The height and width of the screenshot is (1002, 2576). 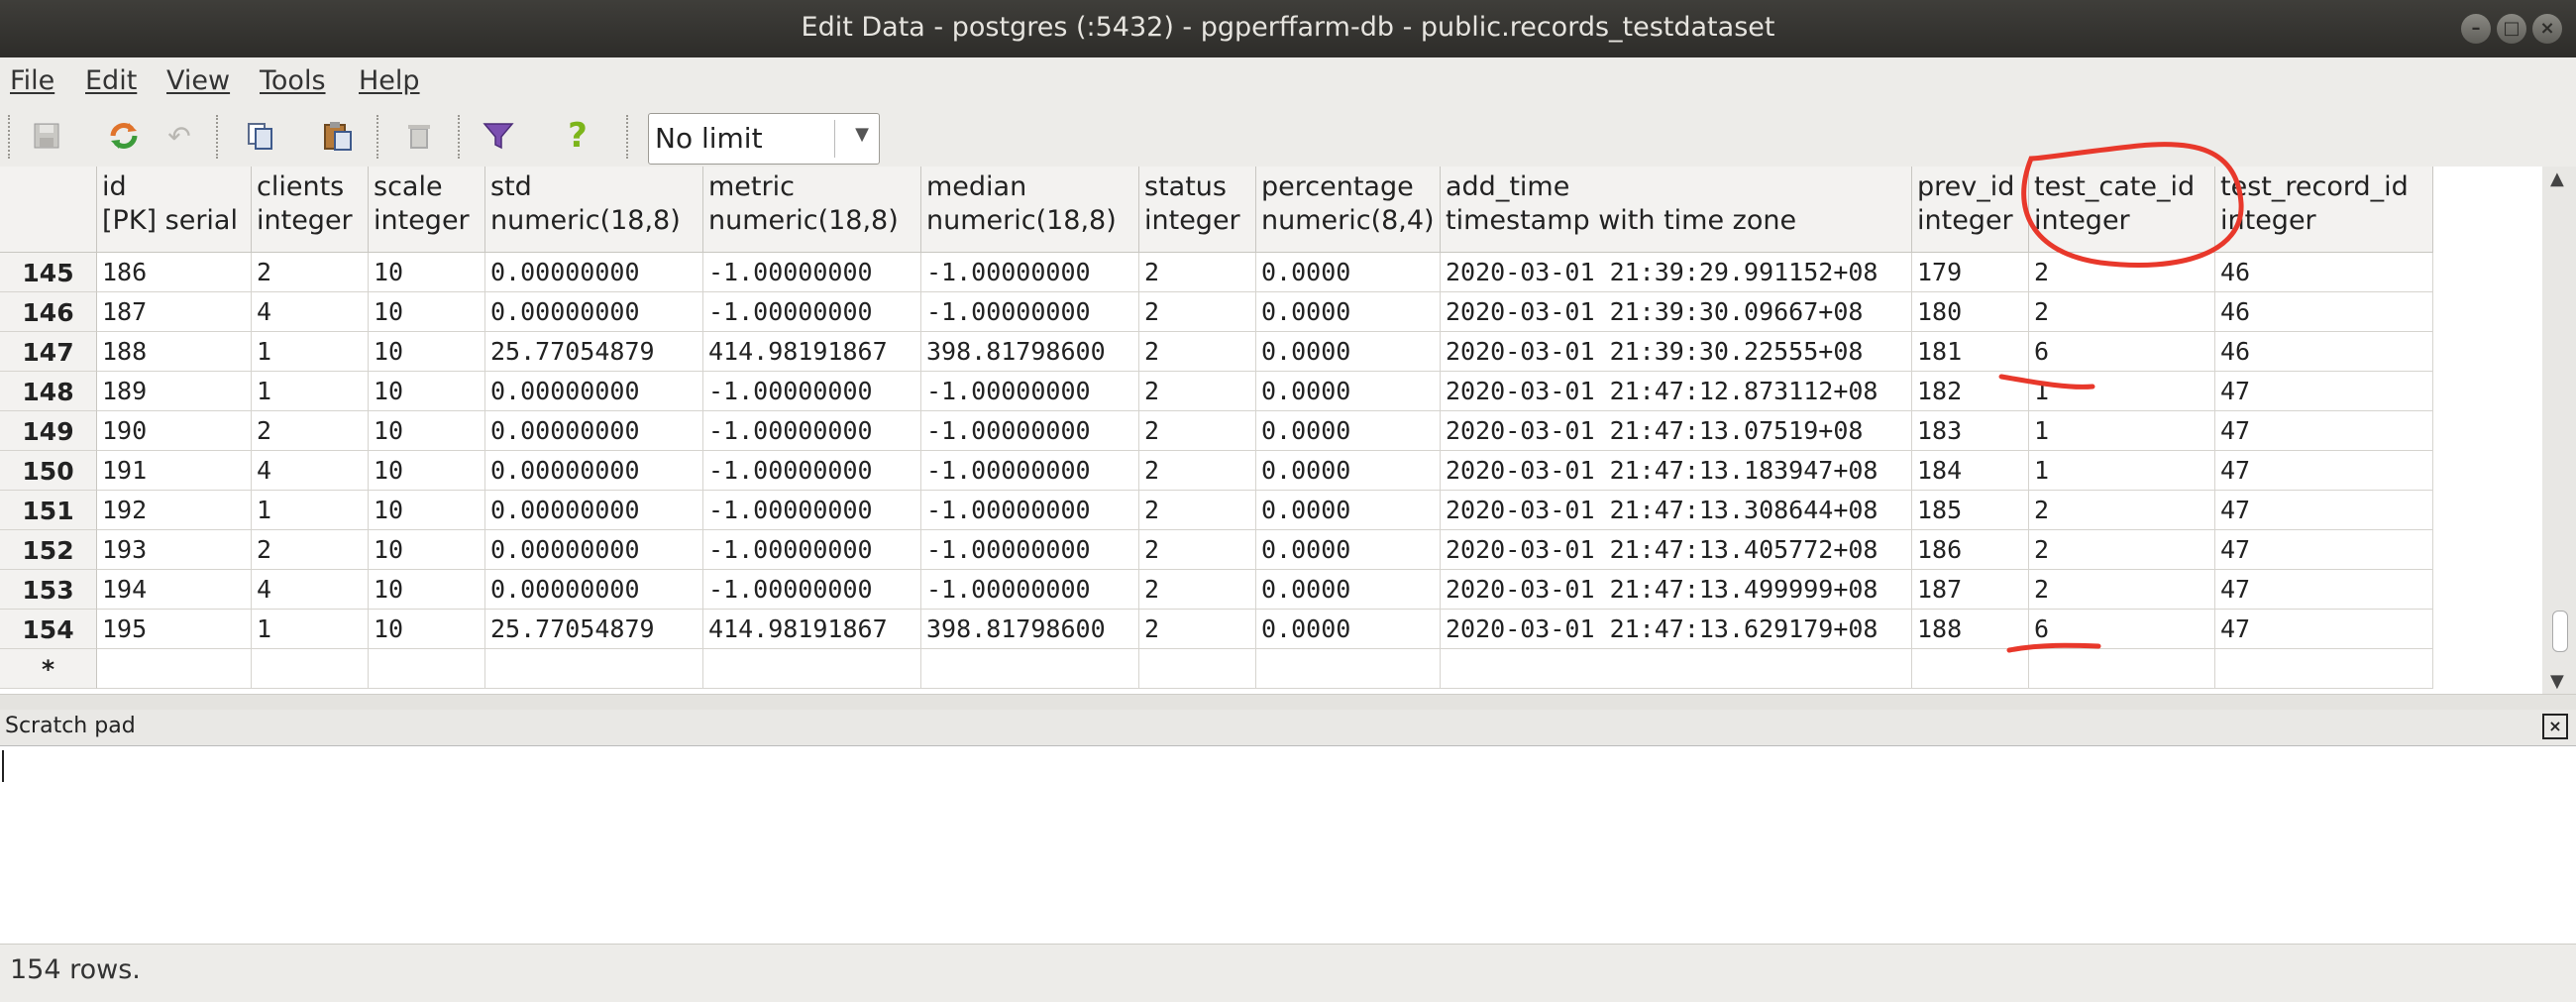 What do you see at coordinates (1970, 431) in the screenshot?
I see `table-cell: 183` at bounding box center [1970, 431].